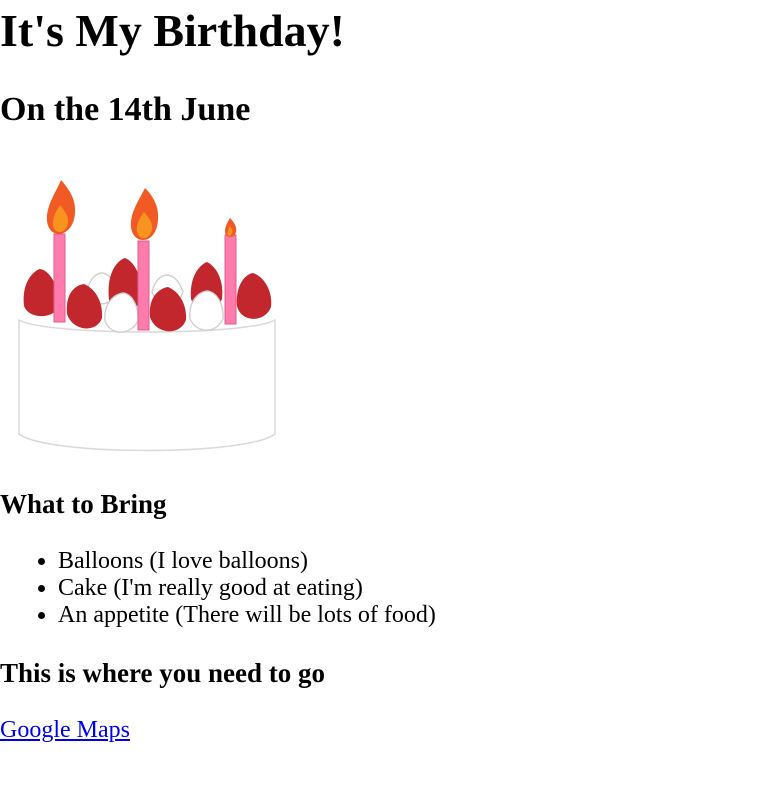 The height and width of the screenshot is (796, 781). What do you see at coordinates (247, 588) in the screenshot?
I see `list-item: Cake (I'm really good at eating)` at bounding box center [247, 588].